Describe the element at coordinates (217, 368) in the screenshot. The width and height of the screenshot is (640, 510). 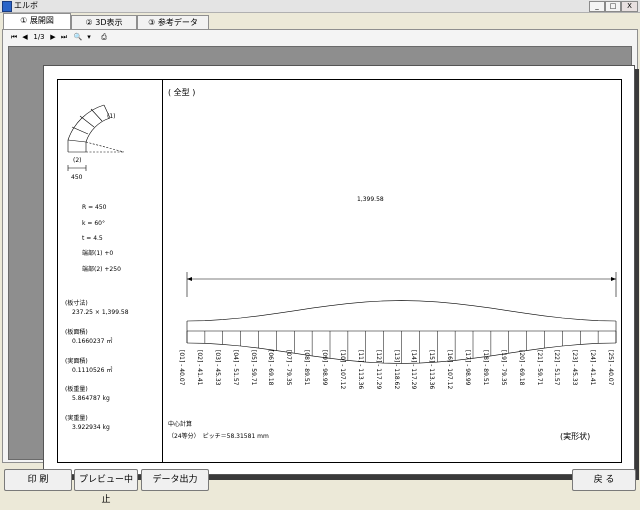
I see `division-label: [03] - 45.33` at that location.